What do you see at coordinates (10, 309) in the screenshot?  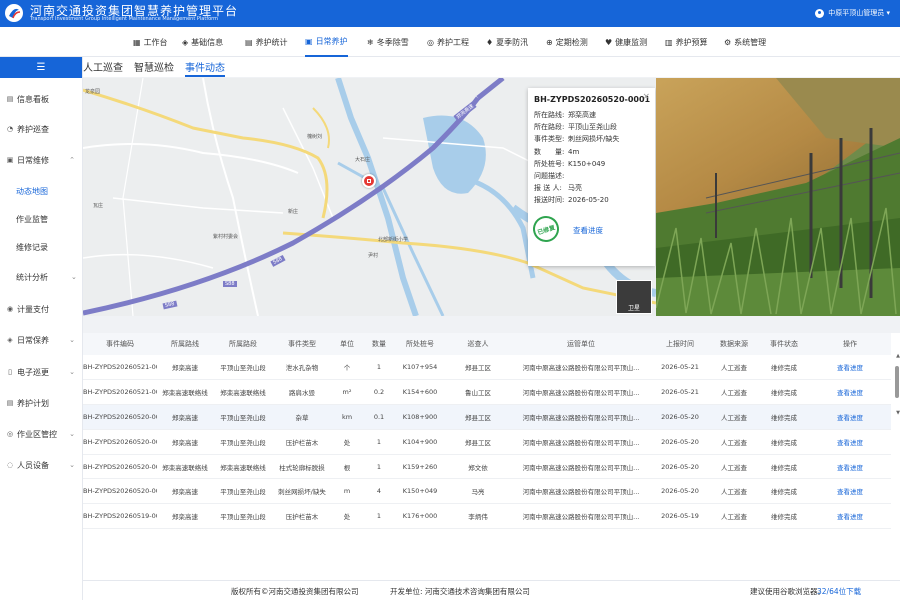 I see `payment-icon: ◉` at bounding box center [10, 309].